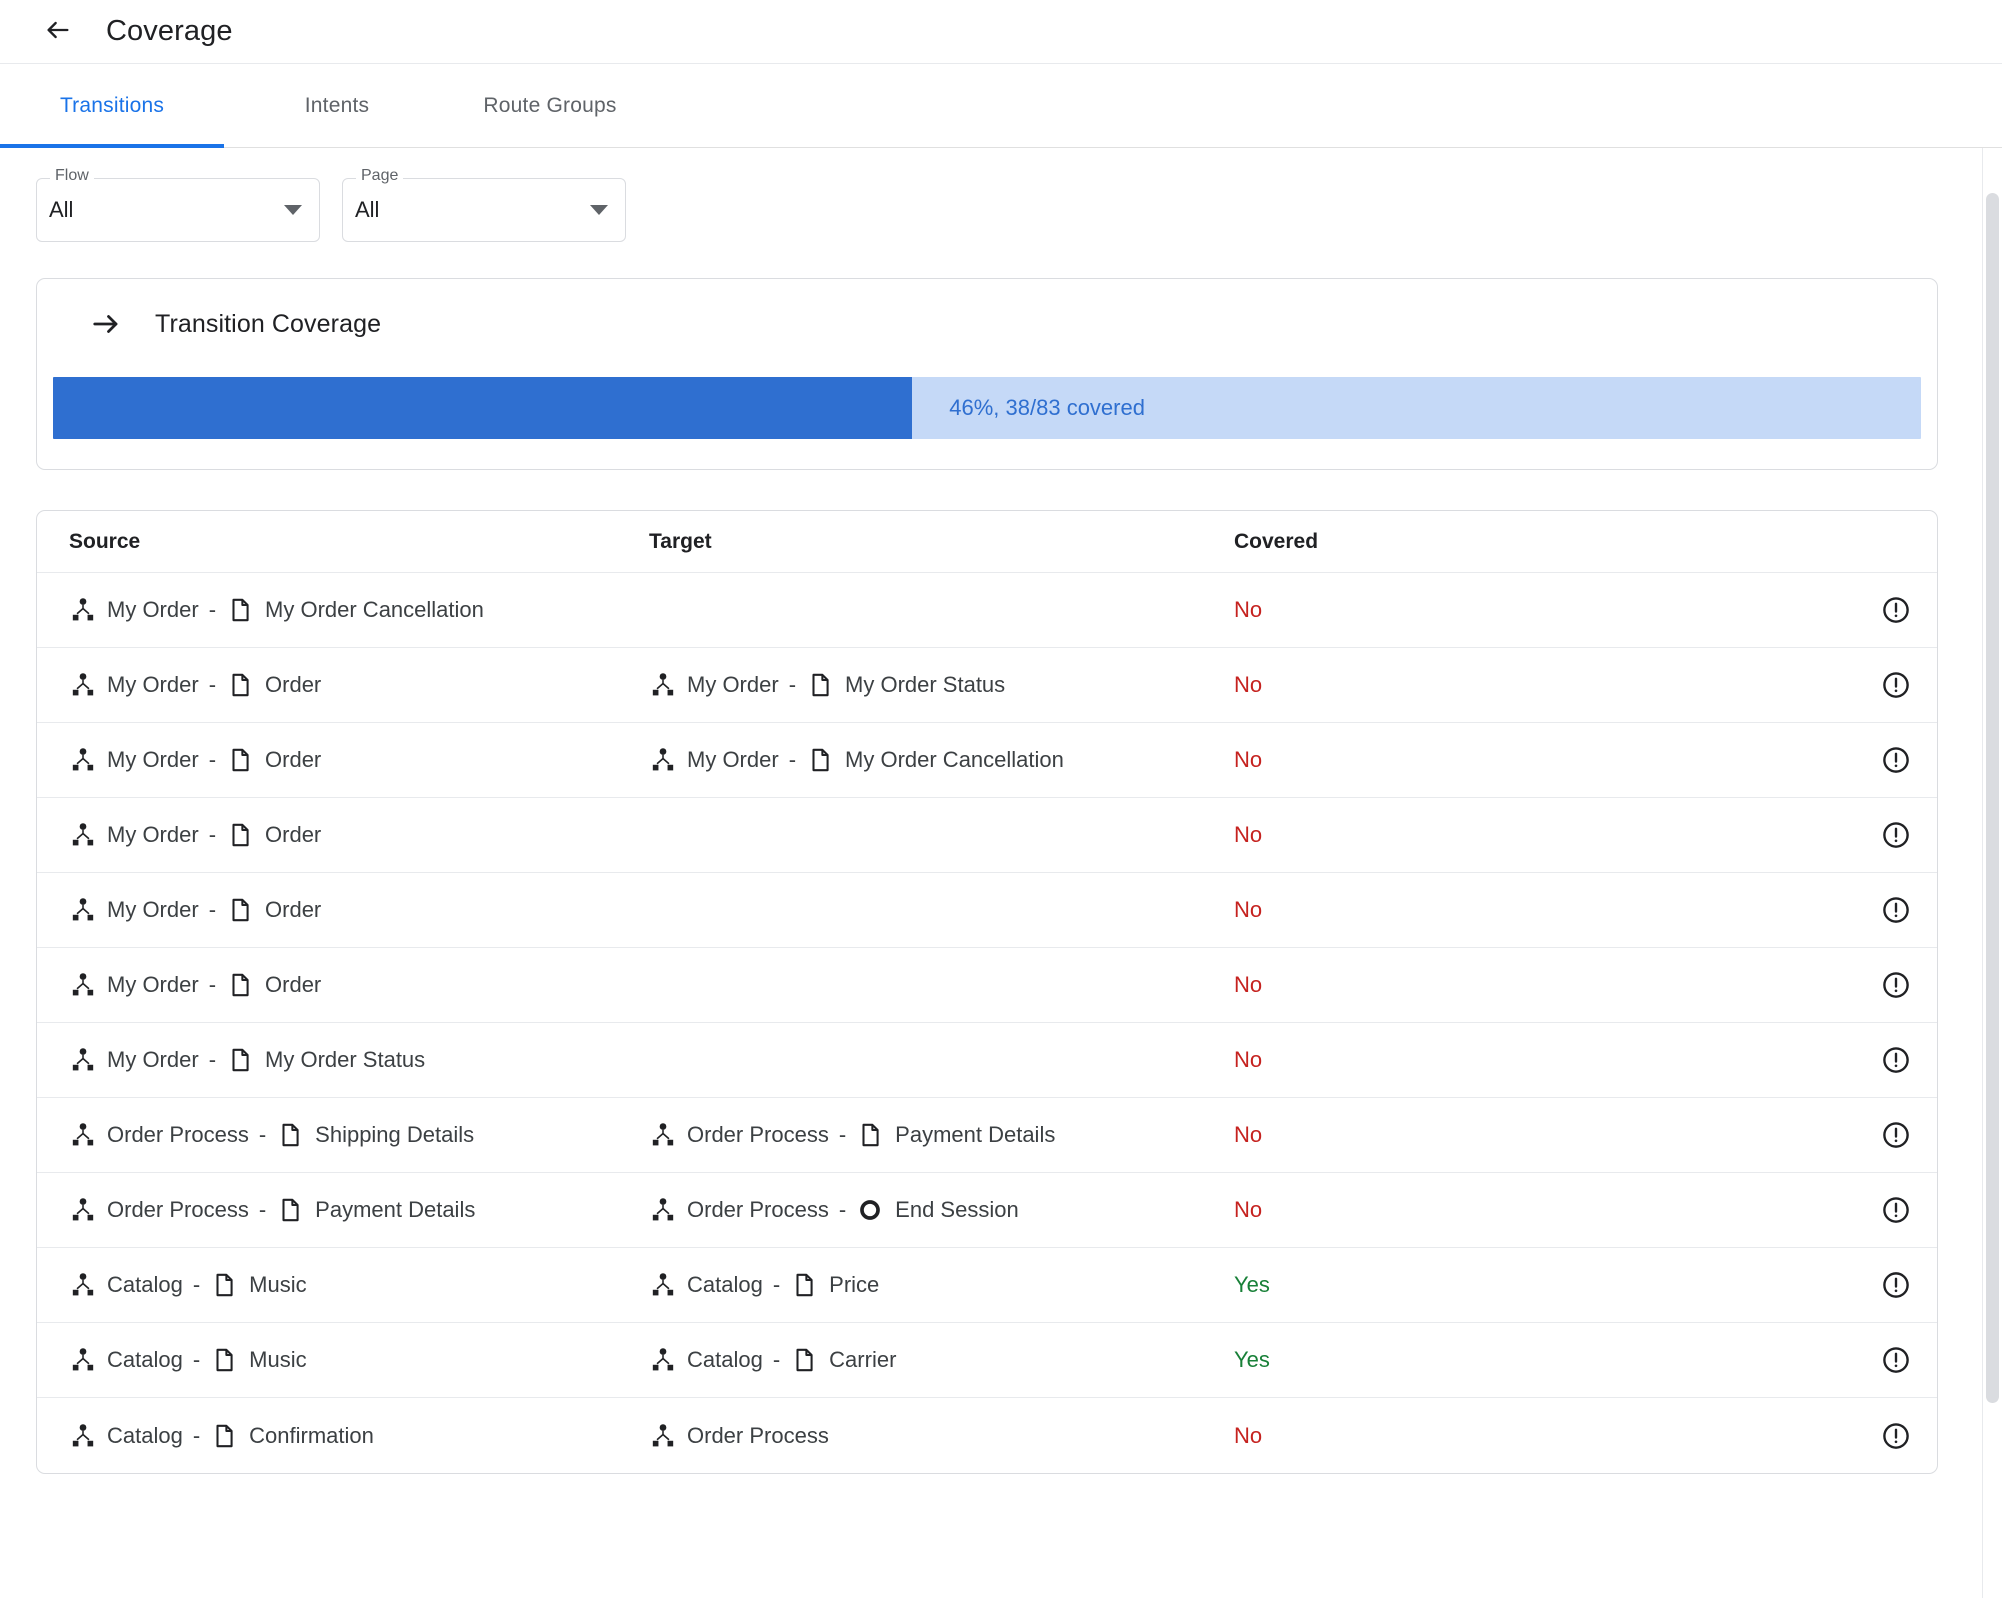  I want to click on source-reference: My Order - My Order Cancellation, so click(359, 610).